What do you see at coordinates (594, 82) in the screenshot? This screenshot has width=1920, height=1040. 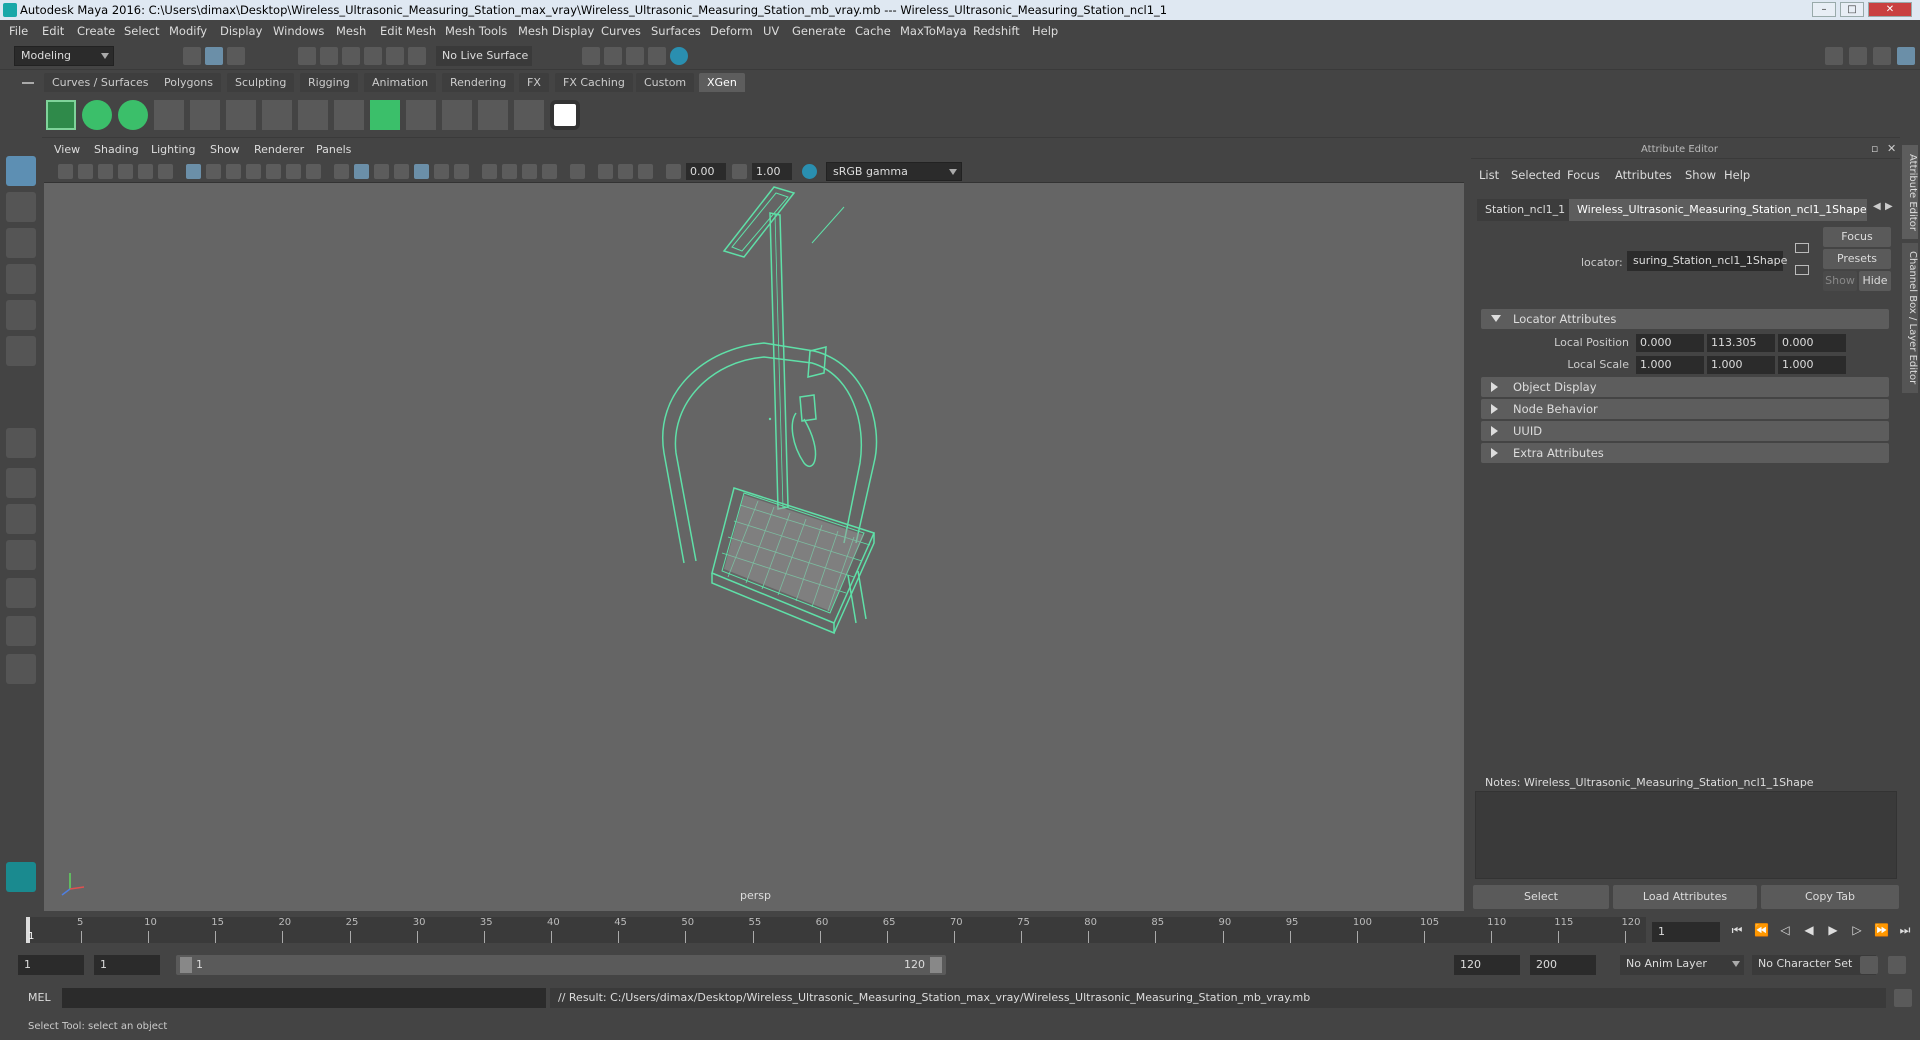 I see `tab-fx-caching: FX Caching` at bounding box center [594, 82].